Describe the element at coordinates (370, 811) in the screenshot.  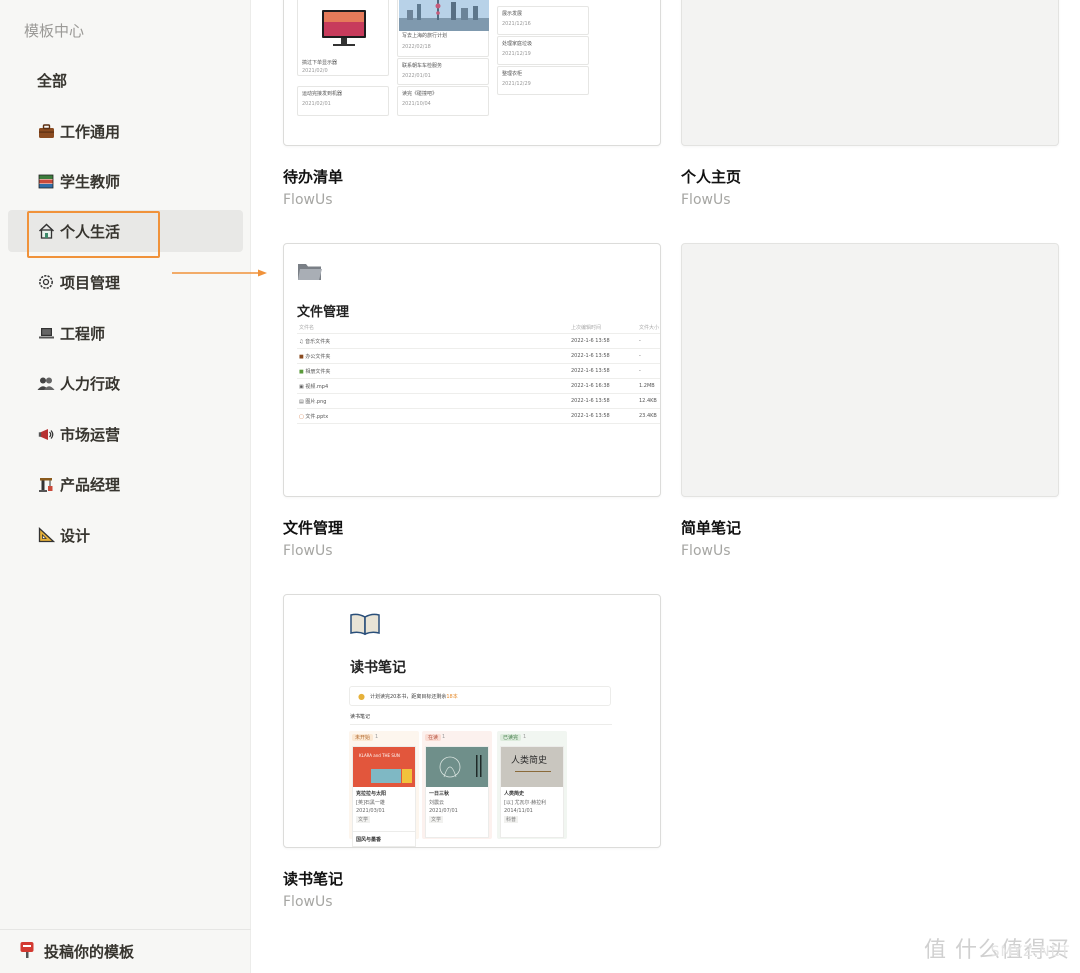
I see `book-date: 2021/03/01` at that location.